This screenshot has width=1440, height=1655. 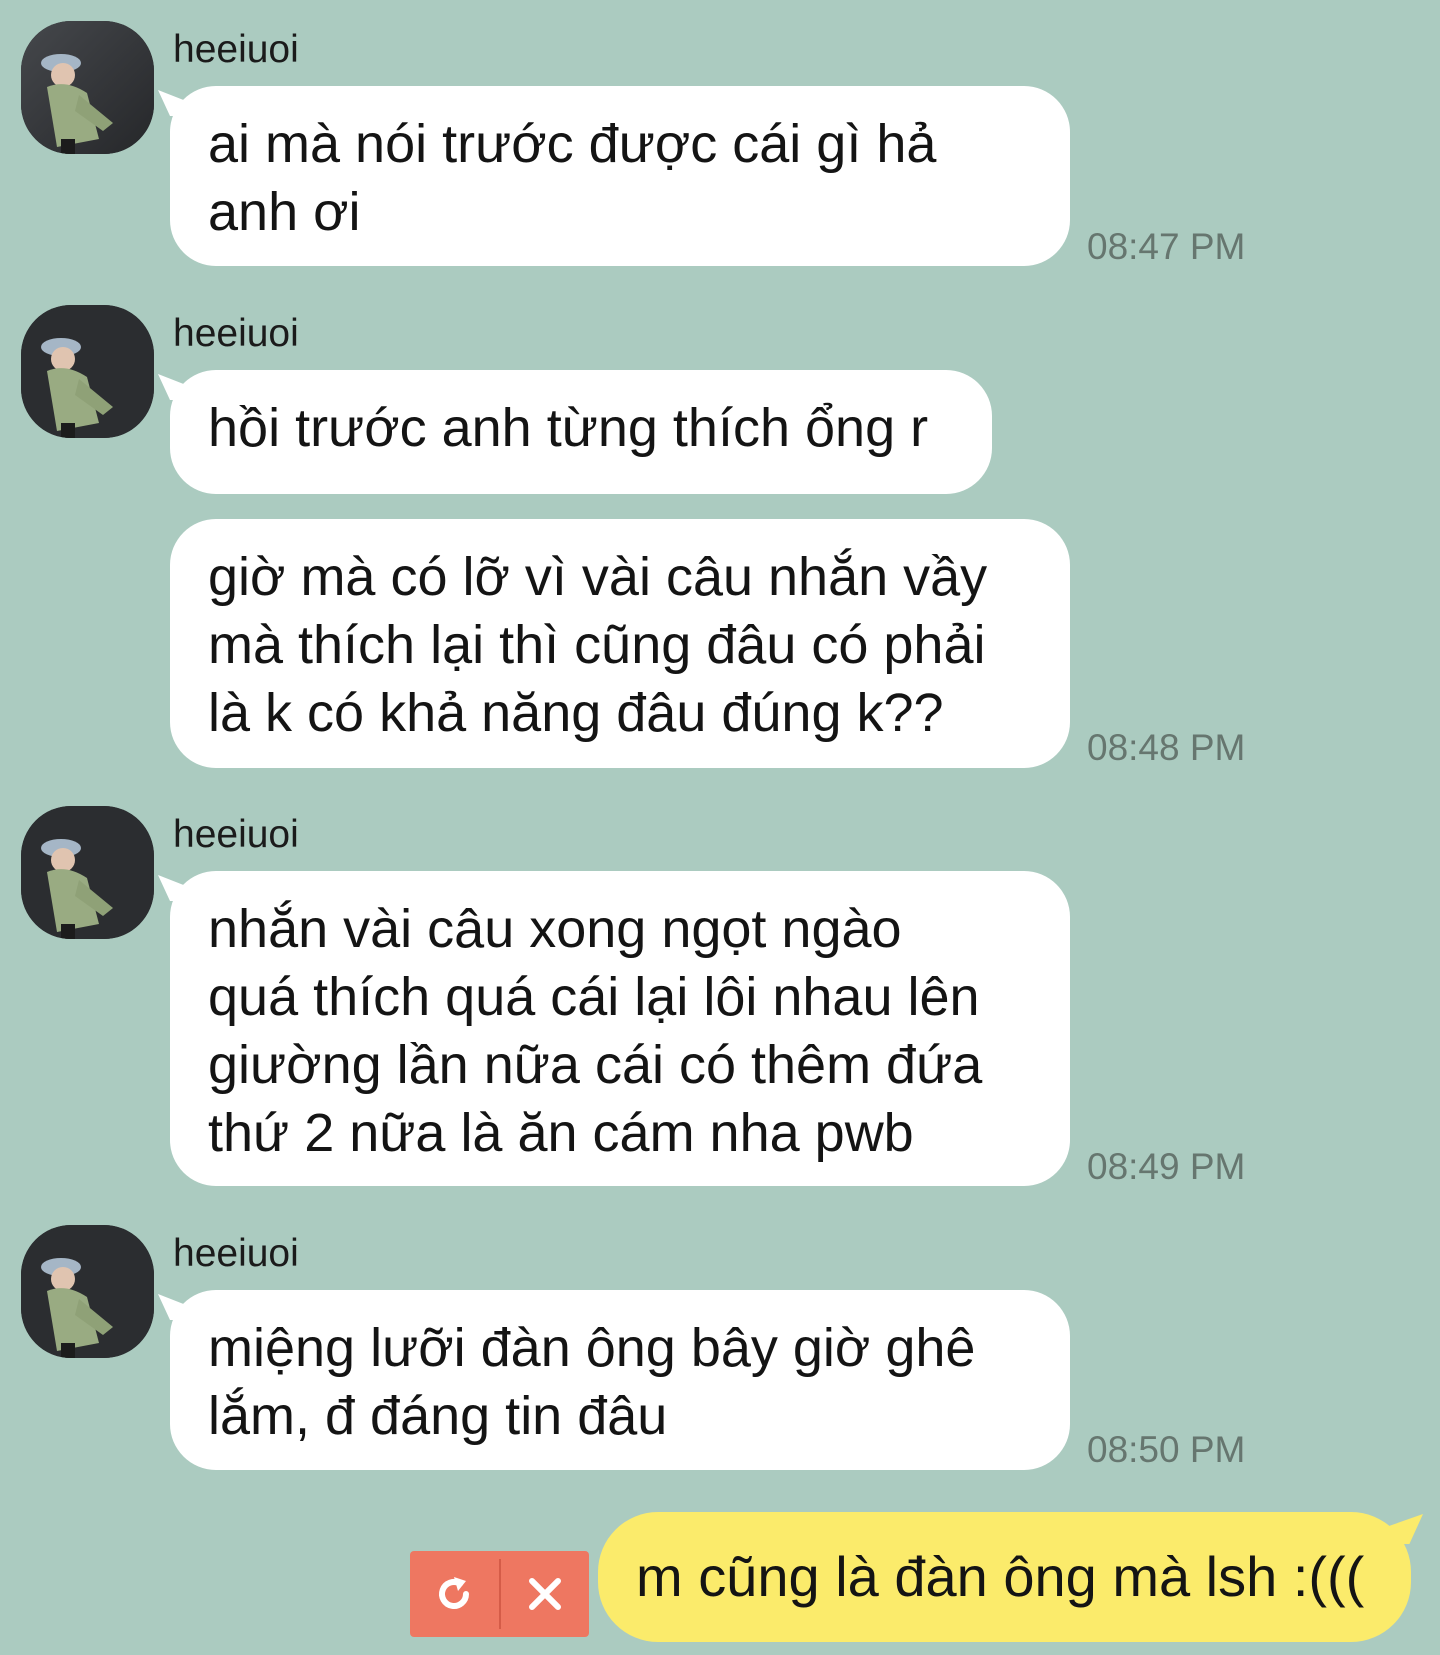 I want to click on message-timestamp: 08:49 PM, so click(x=1166, y=1166).